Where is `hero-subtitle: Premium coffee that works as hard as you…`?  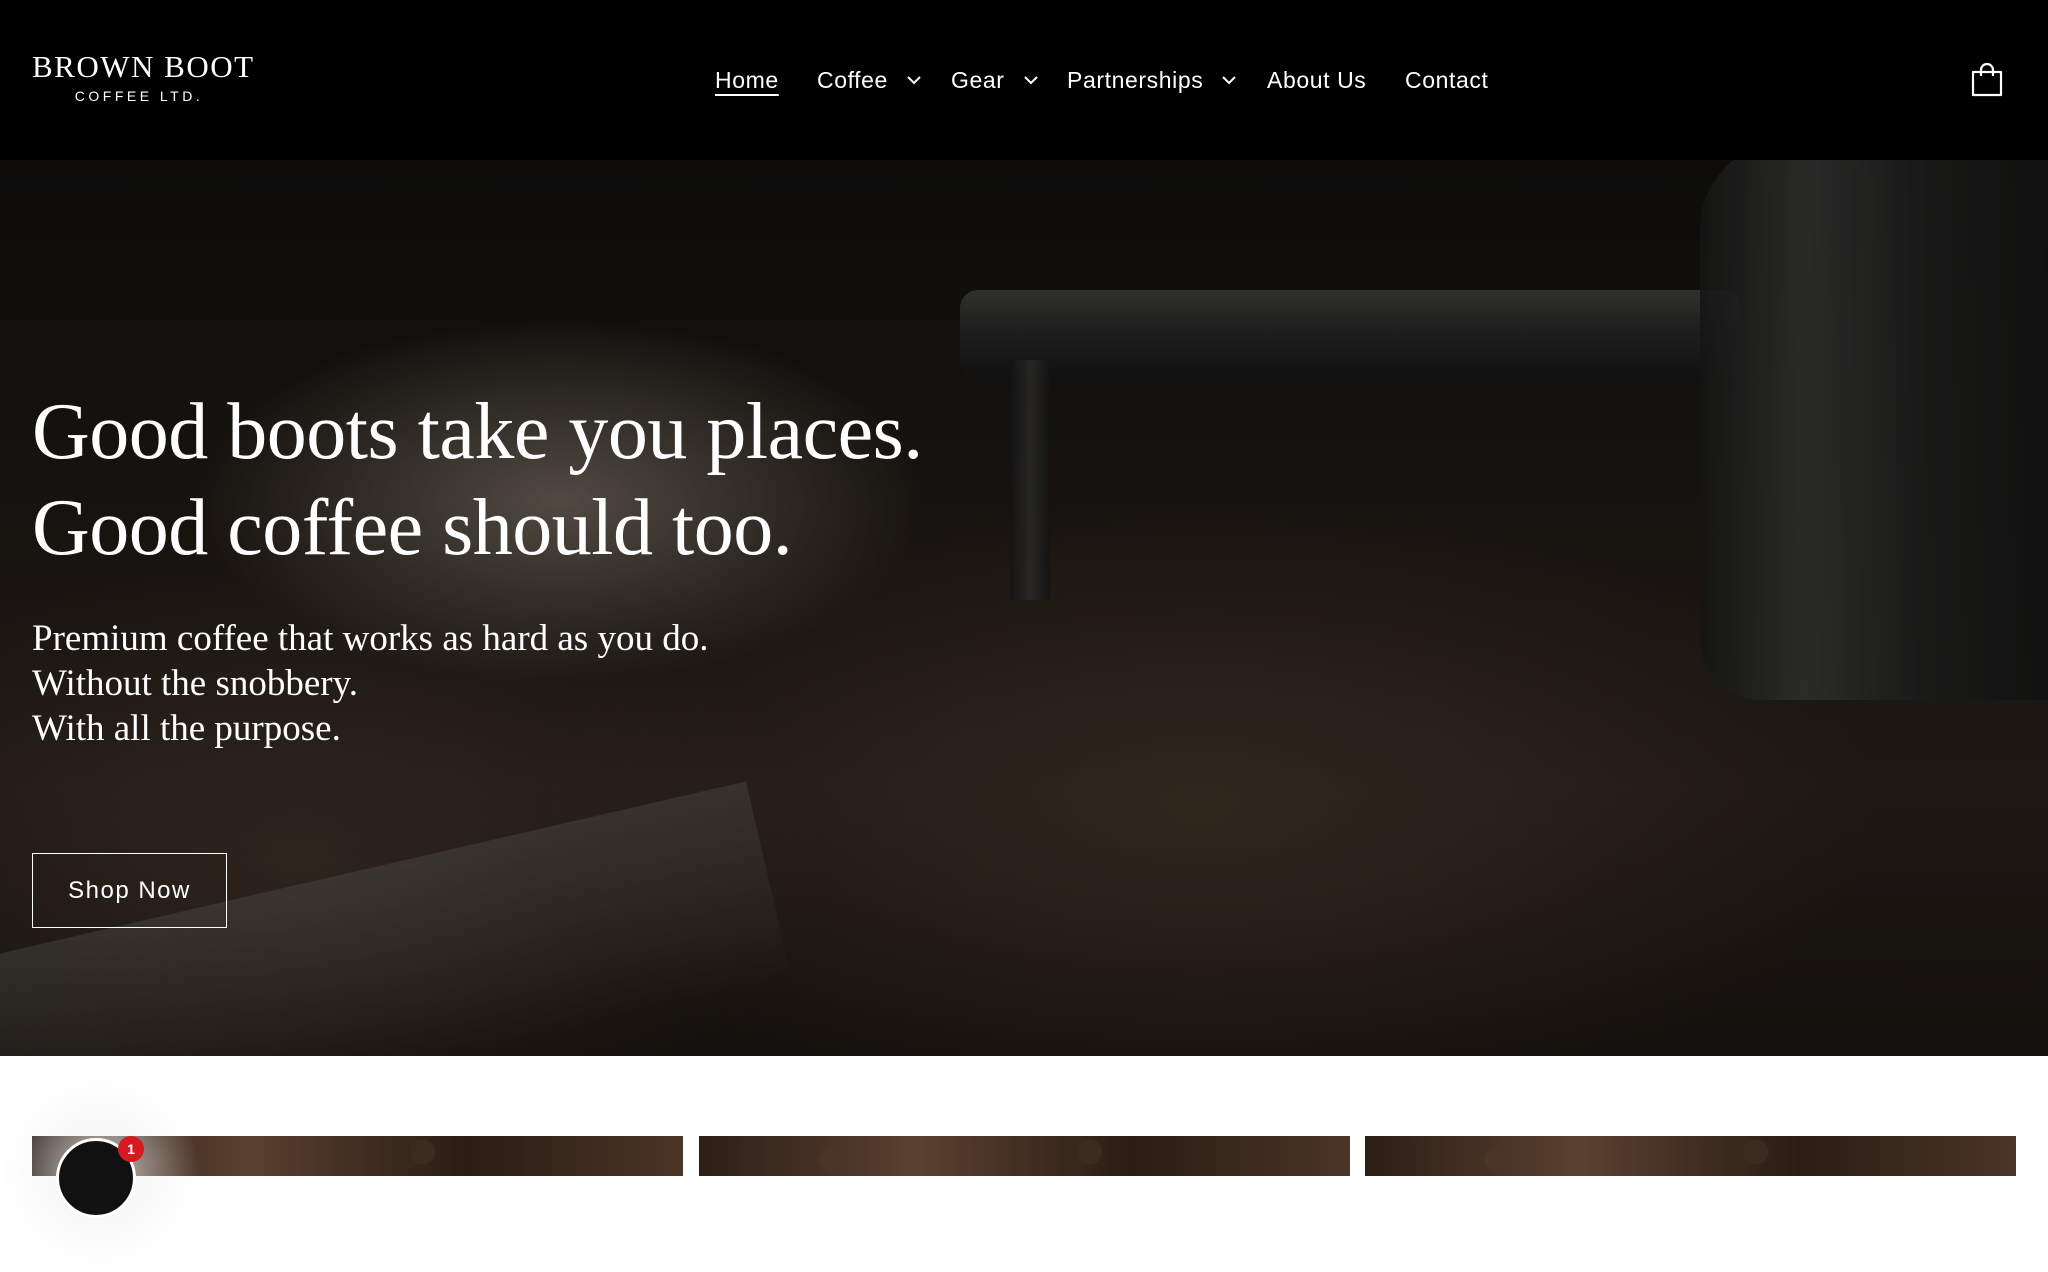 hero-subtitle: Premium coffee that works as hard as you… is located at coordinates (482, 683).